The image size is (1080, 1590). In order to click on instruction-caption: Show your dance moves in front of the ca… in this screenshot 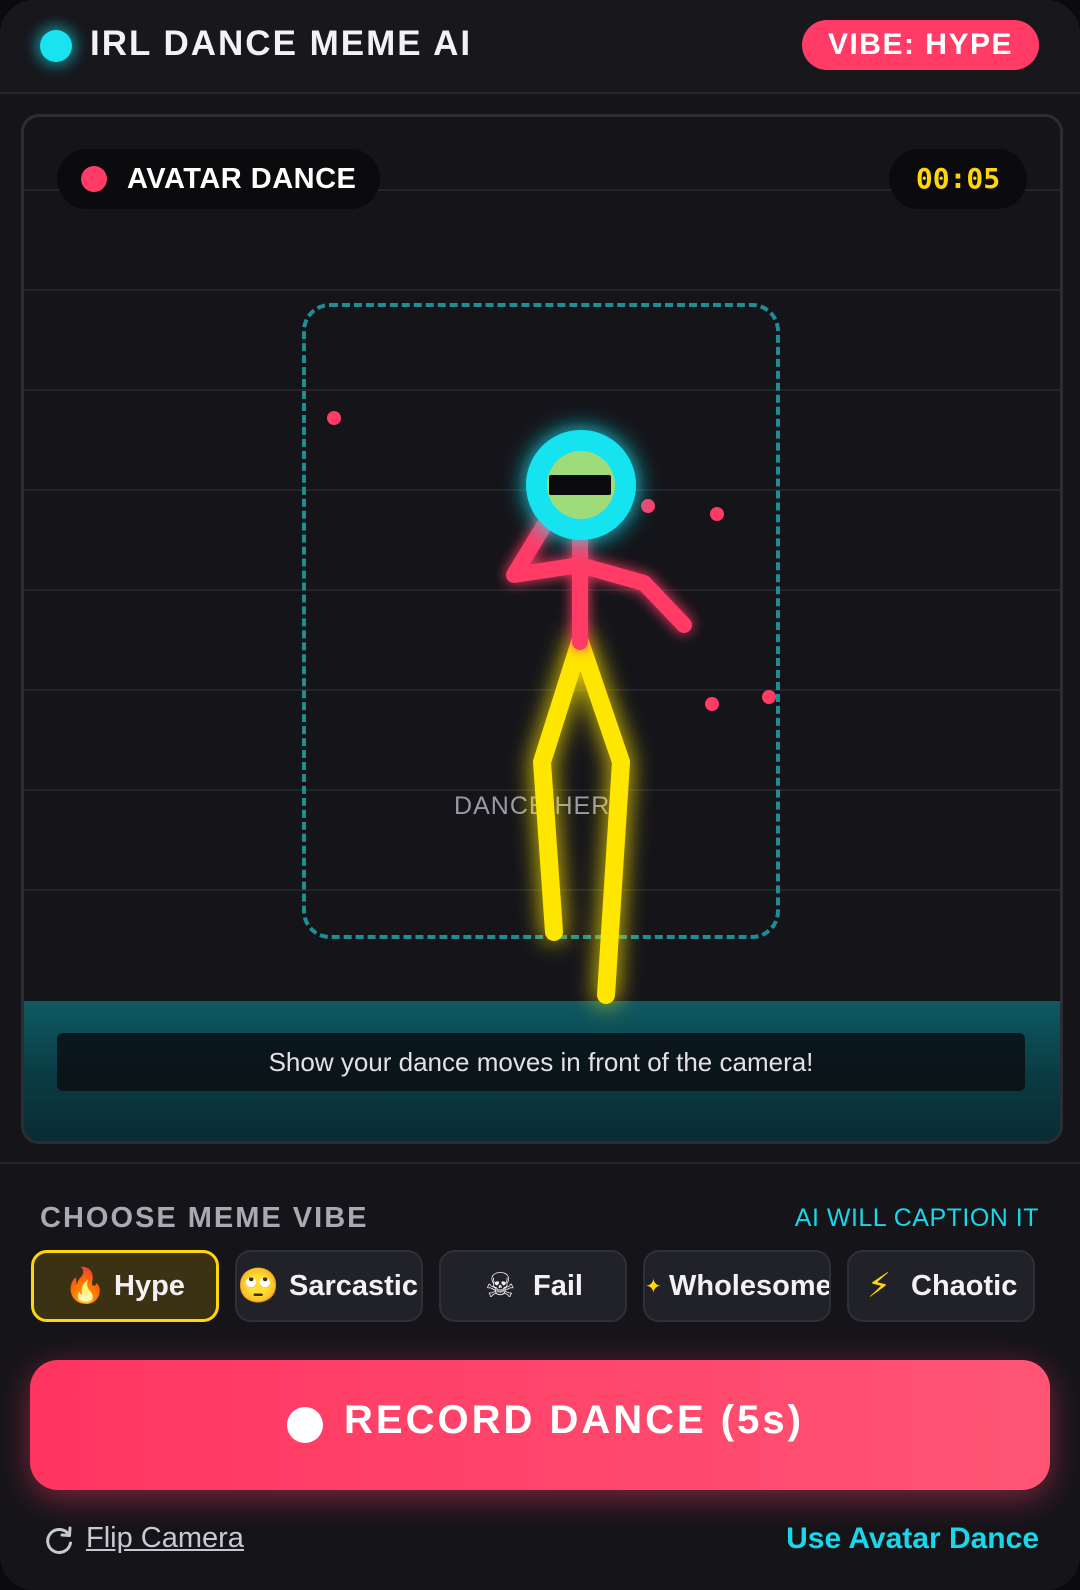, I will do `click(541, 1062)`.